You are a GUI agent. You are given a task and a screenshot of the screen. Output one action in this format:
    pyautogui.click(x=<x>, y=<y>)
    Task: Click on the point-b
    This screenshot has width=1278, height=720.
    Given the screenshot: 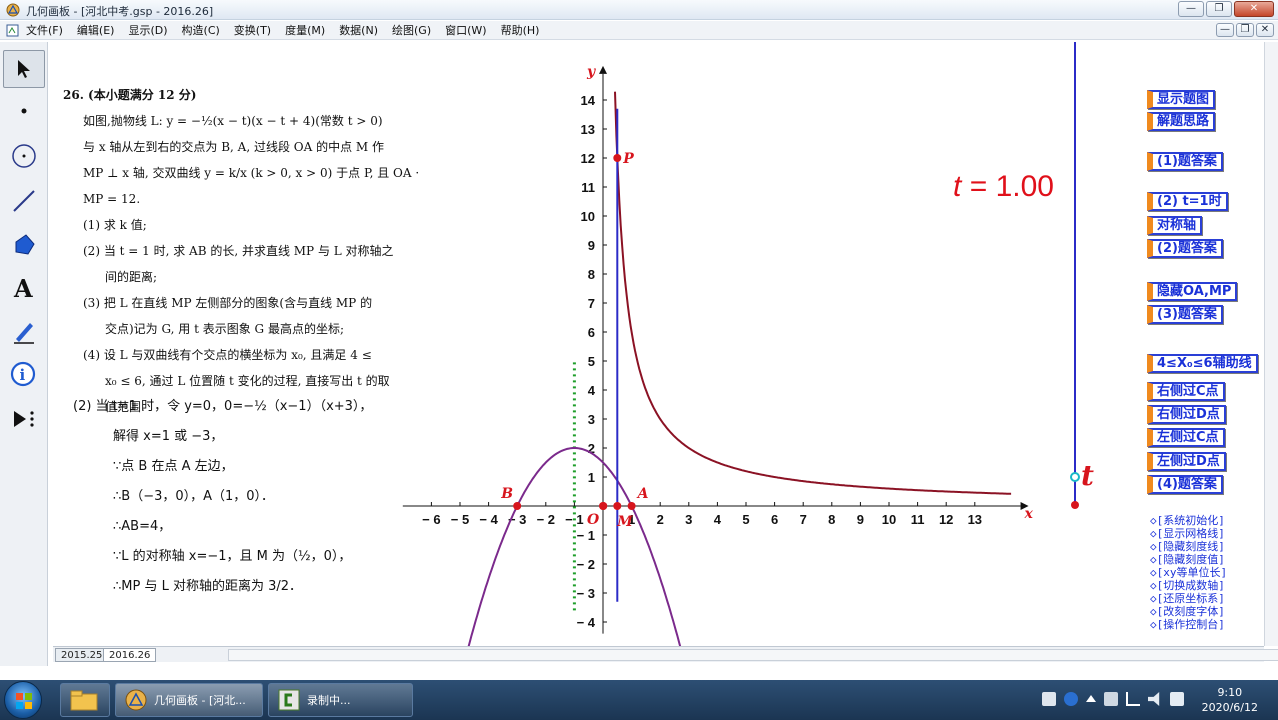 What is the action you would take?
    pyautogui.click(x=517, y=506)
    